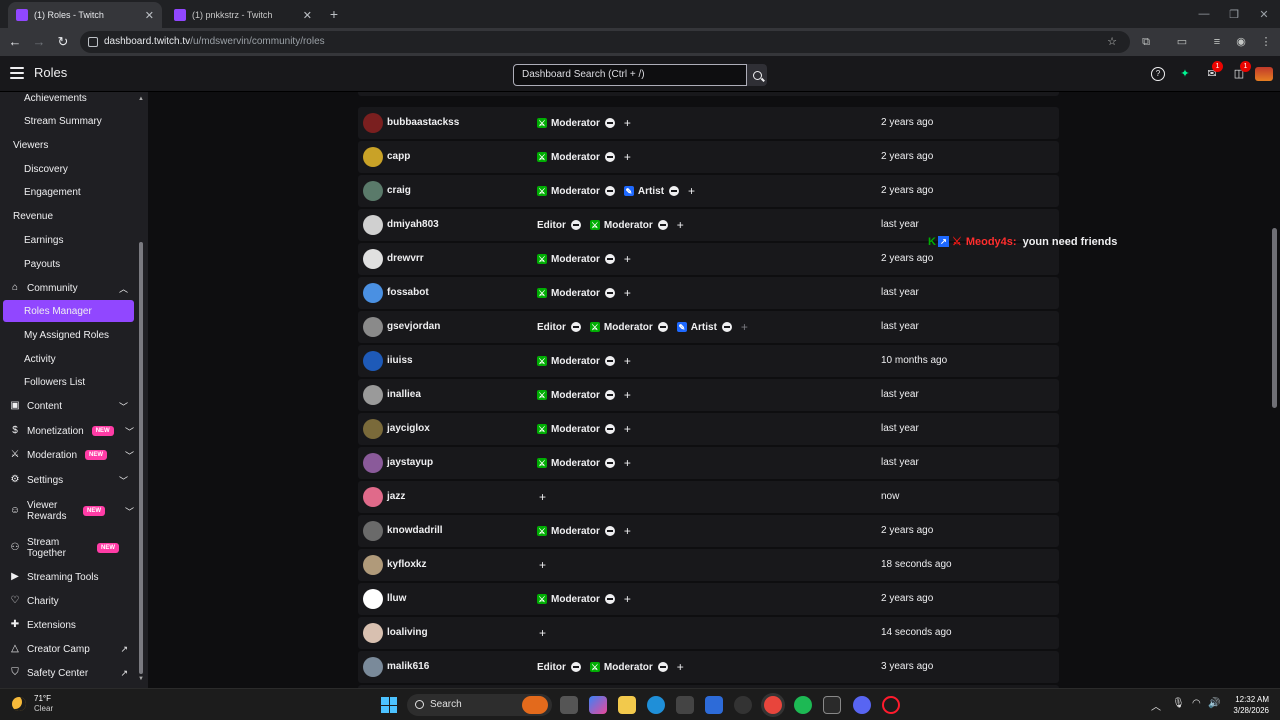 This screenshot has height=720, width=1280. Describe the element at coordinates (68, 673) in the screenshot. I see `sidebar-item-safety-center: ⛉ Safety Center ↗` at that location.